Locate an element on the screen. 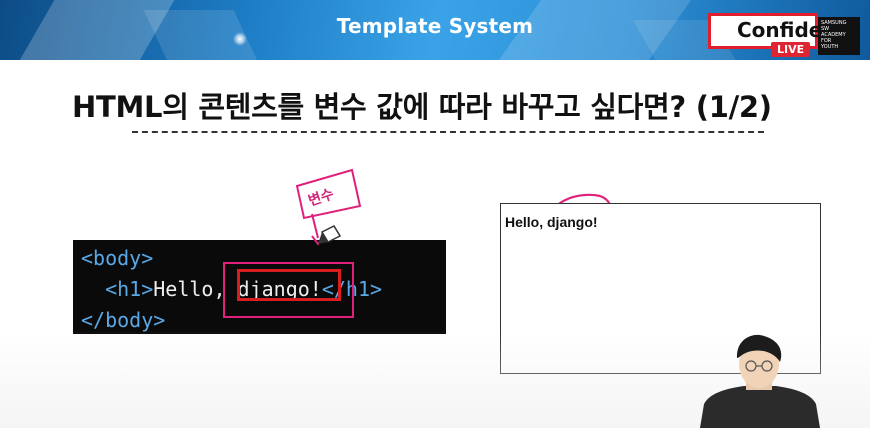 The height and width of the screenshot is (428, 870). presenter-video is located at coordinates (760, 381).